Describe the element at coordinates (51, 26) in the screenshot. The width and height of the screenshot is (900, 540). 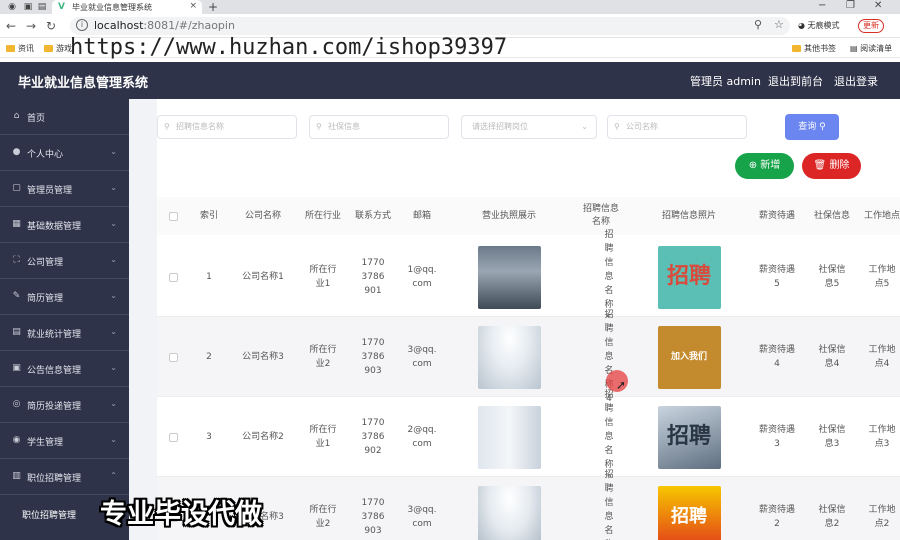
I see `reload-icon: ↻` at that location.